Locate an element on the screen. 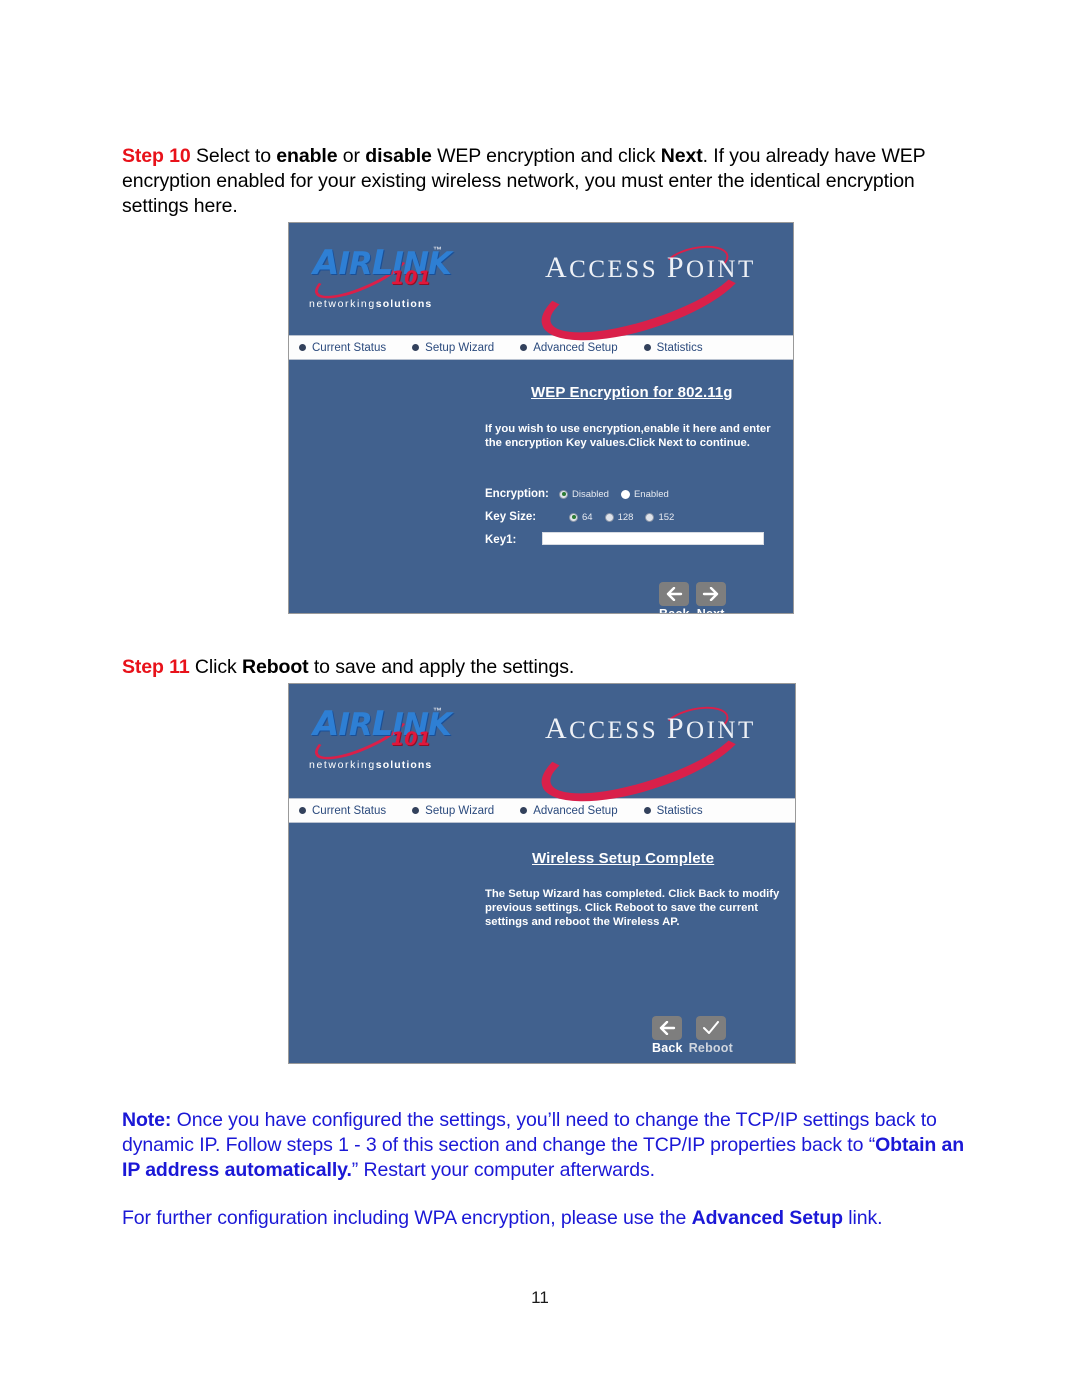 This screenshot has height=1397, width=1080. step-10-bold-disable: disable is located at coordinates (398, 155).